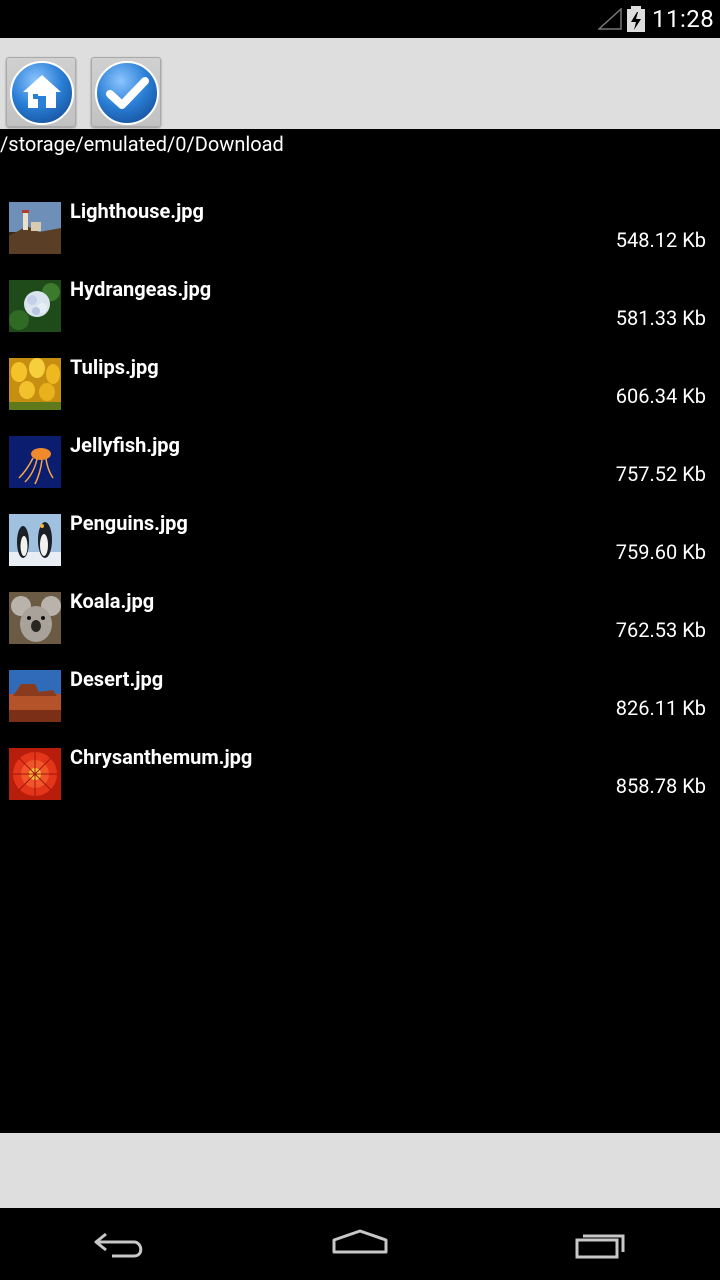  Describe the element at coordinates (112, 601) in the screenshot. I see `file-name: Koala.jpg` at that location.